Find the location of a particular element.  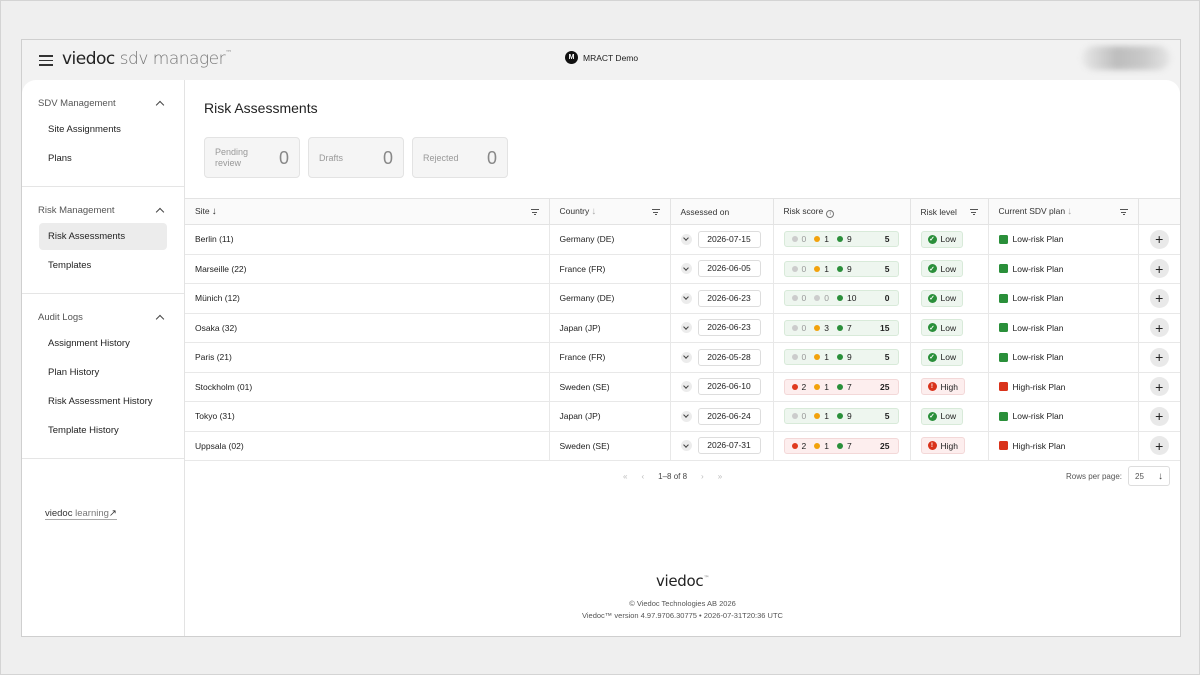

column-header-country: Country ↓ is located at coordinates (610, 211).